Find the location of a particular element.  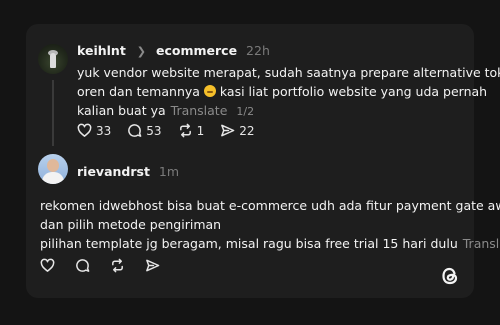

reply-time: 1m is located at coordinates (169, 171).